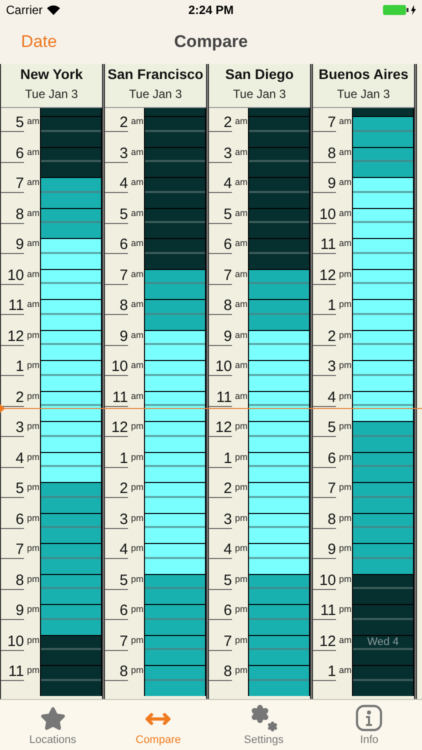 The width and height of the screenshot is (422, 750). What do you see at coordinates (158, 725) in the screenshot?
I see `tab: Compare` at bounding box center [158, 725].